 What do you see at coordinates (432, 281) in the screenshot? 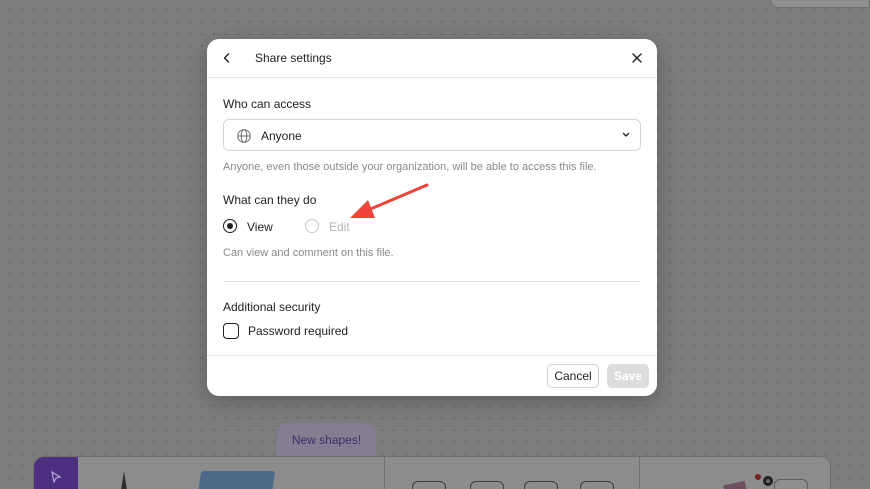
I see `section-divider` at bounding box center [432, 281].